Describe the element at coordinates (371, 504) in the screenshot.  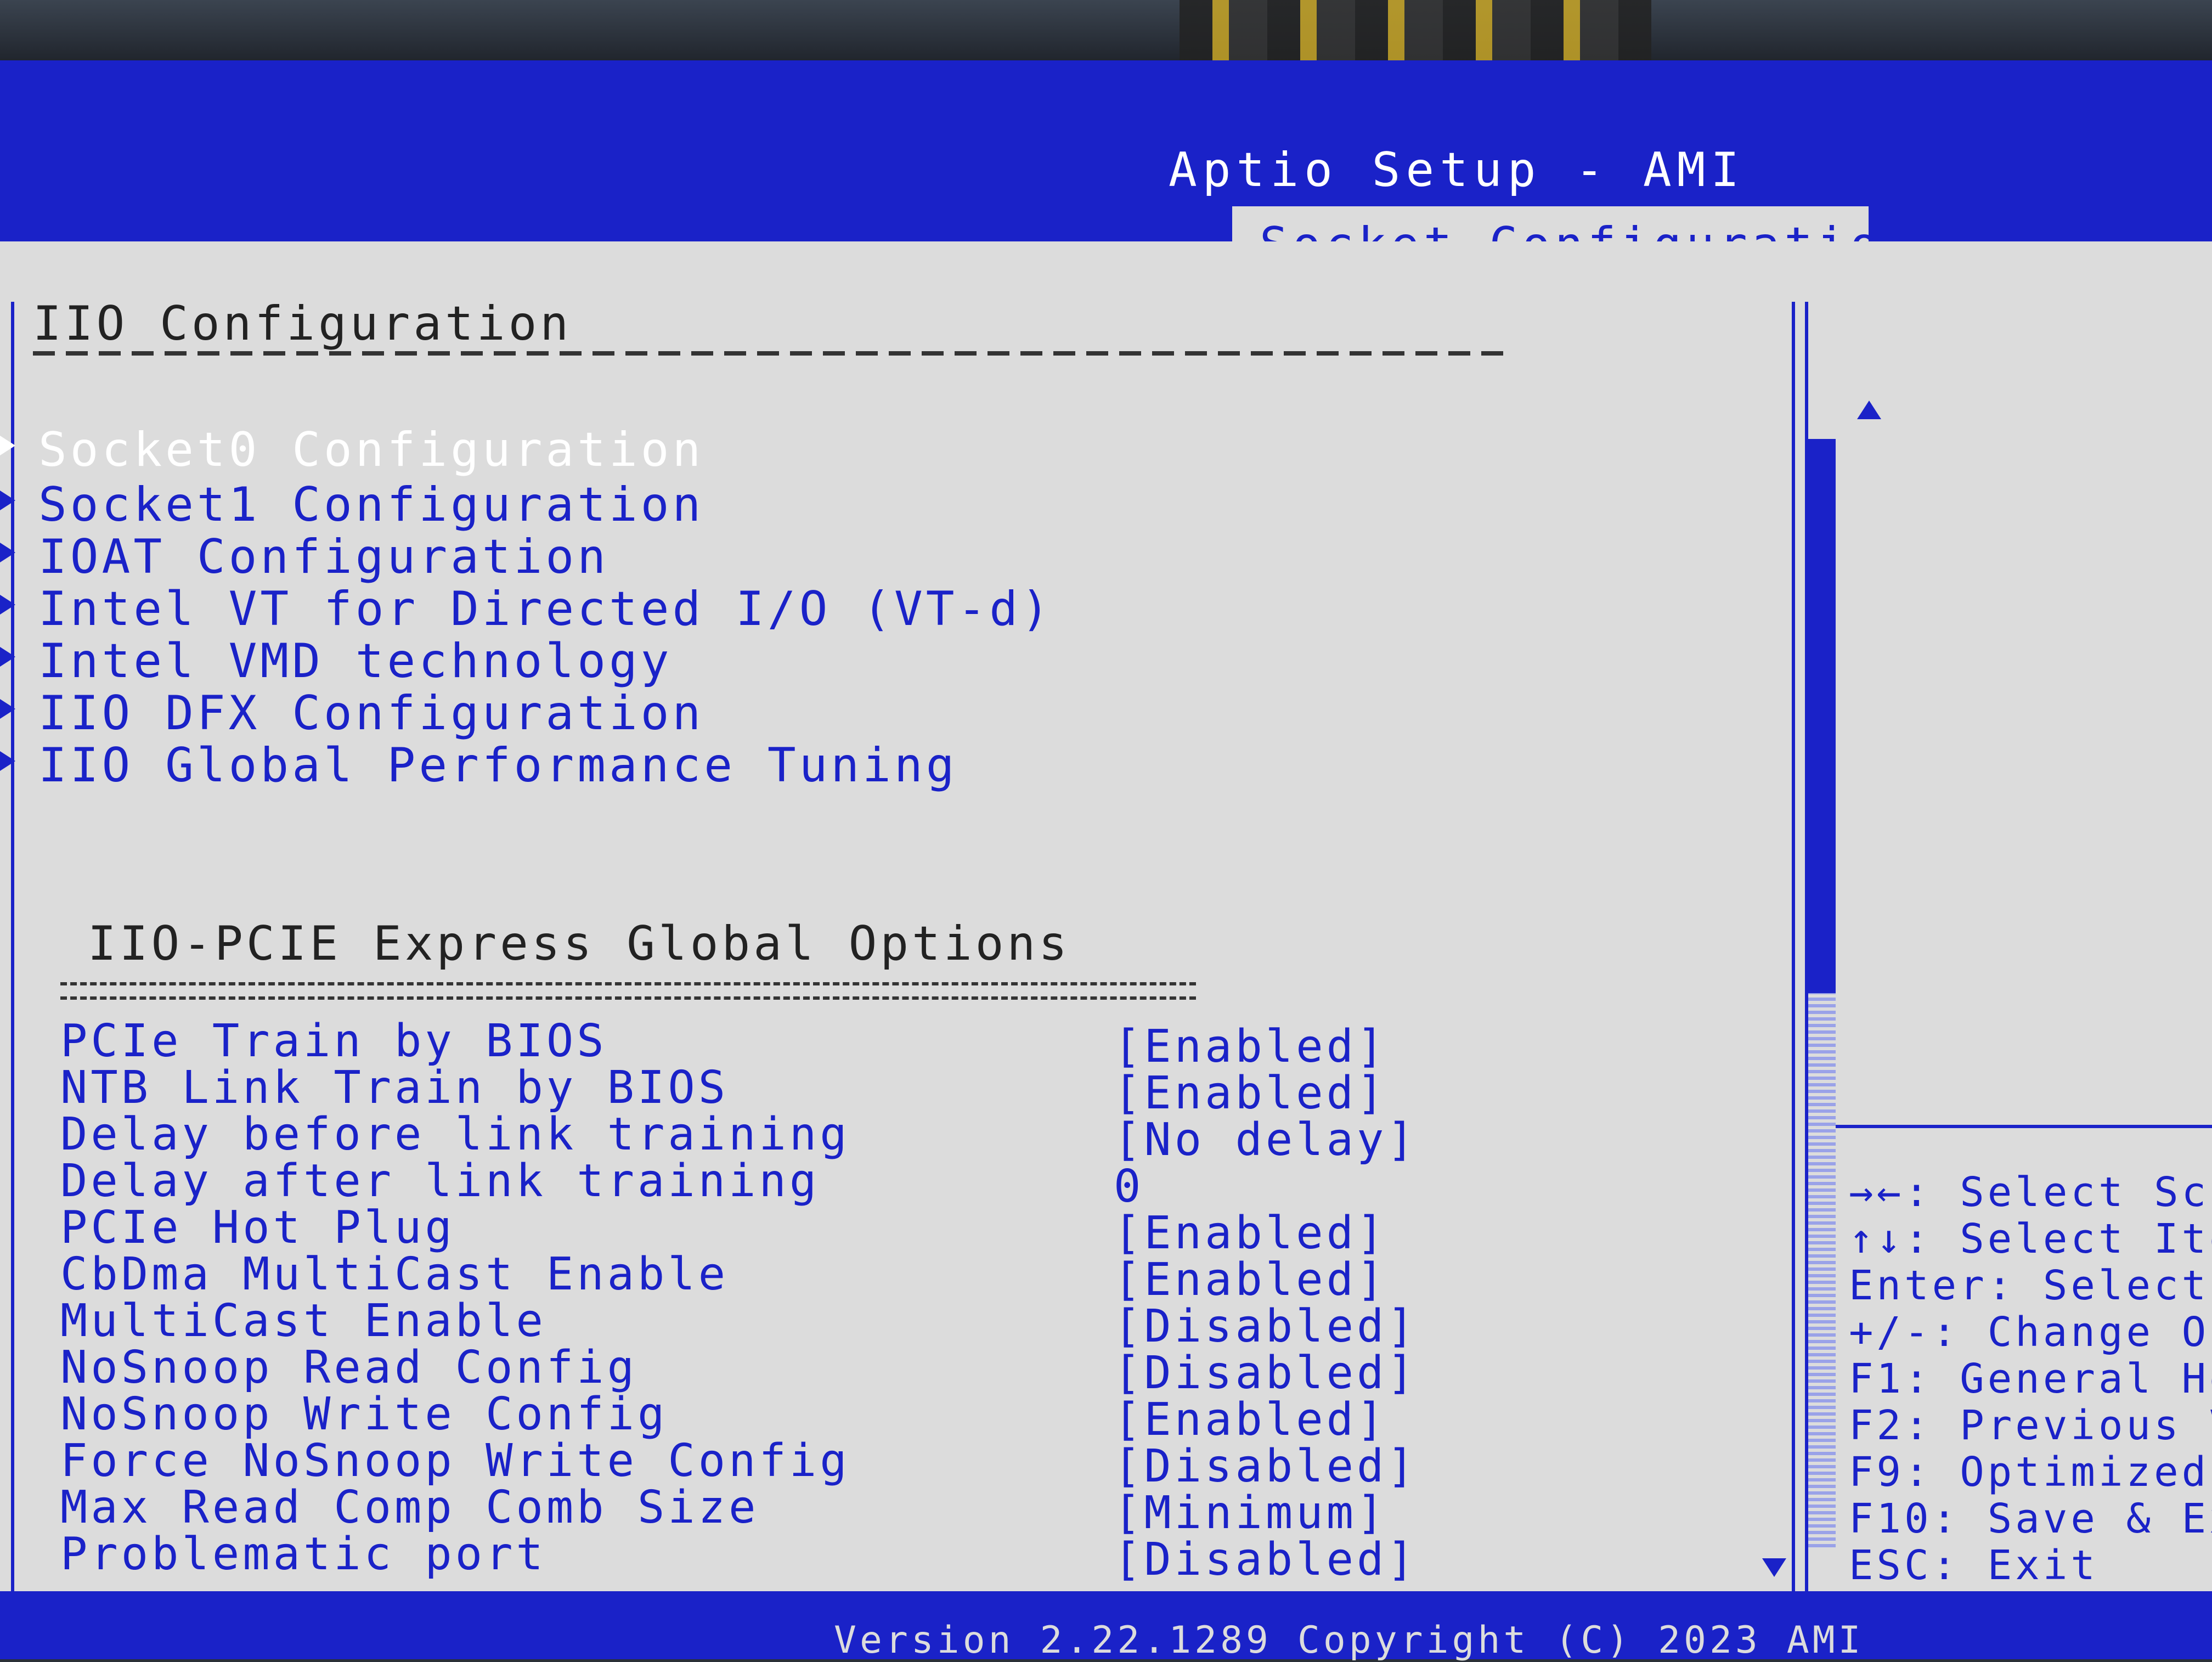
I see `menu-item-label: Socket1 Configuration` at that location.